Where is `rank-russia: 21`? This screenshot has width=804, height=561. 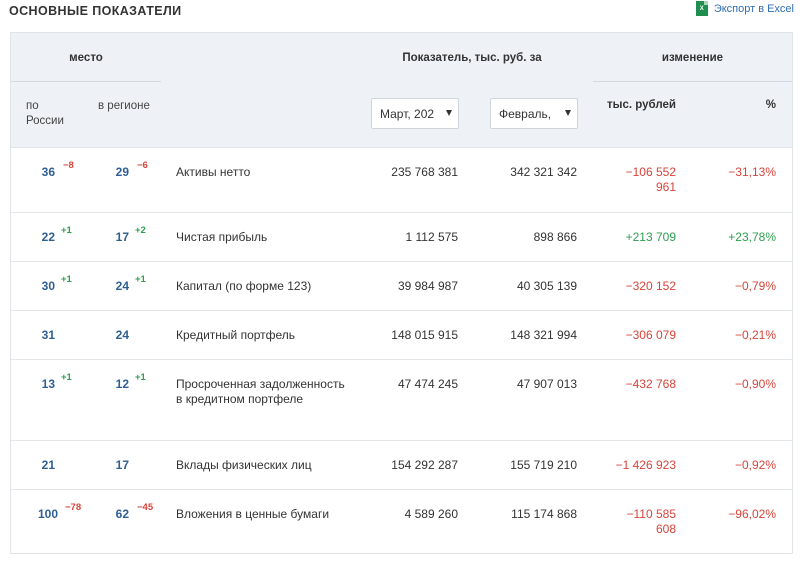 rank-russia: 21 is located at coordinates (48, 465).